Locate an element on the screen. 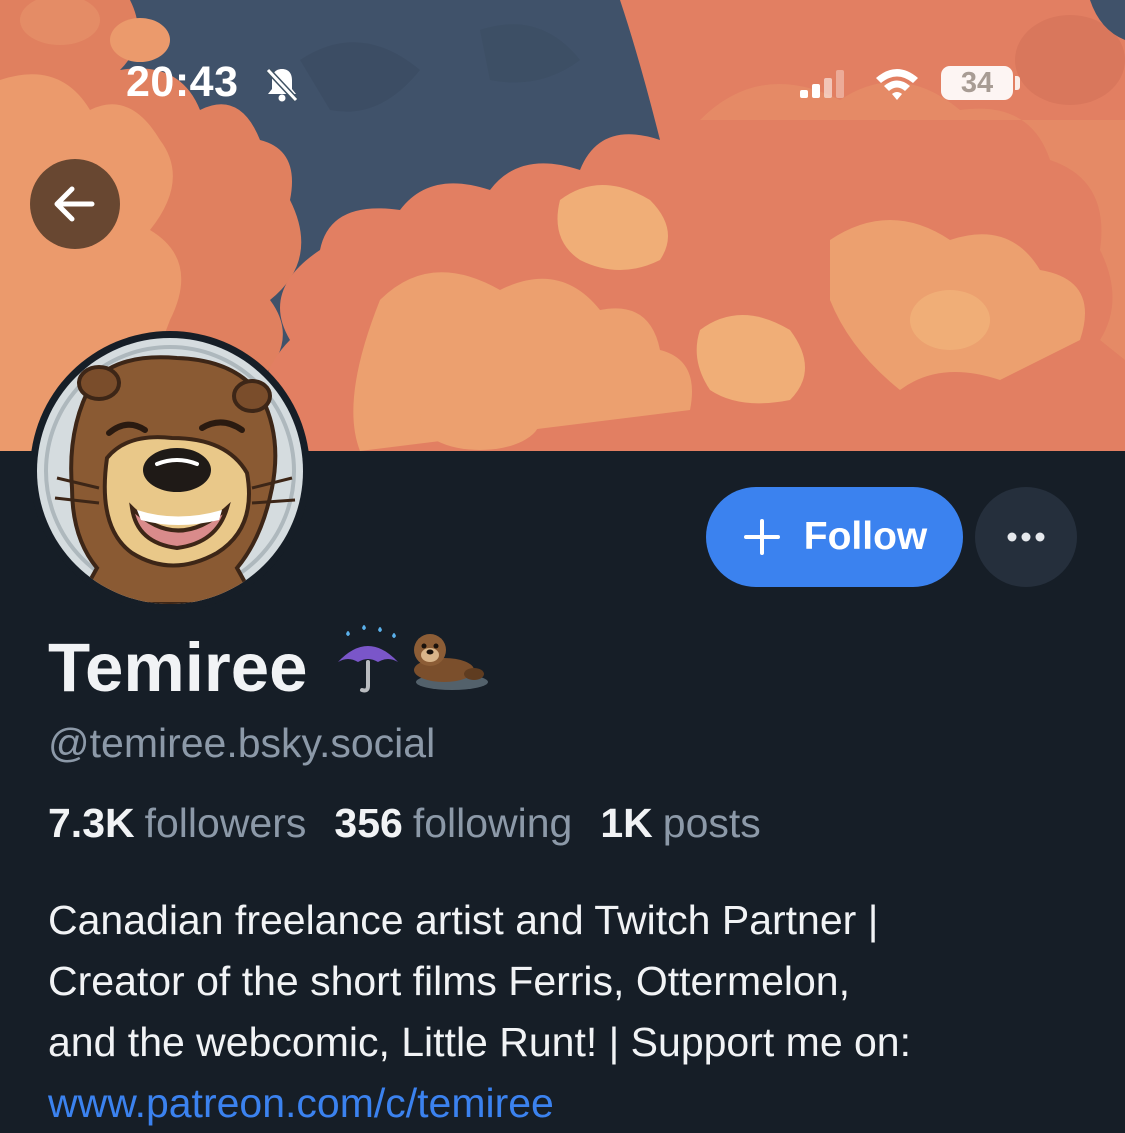  status-time: 20:43 is located at coordinates (182, 82).